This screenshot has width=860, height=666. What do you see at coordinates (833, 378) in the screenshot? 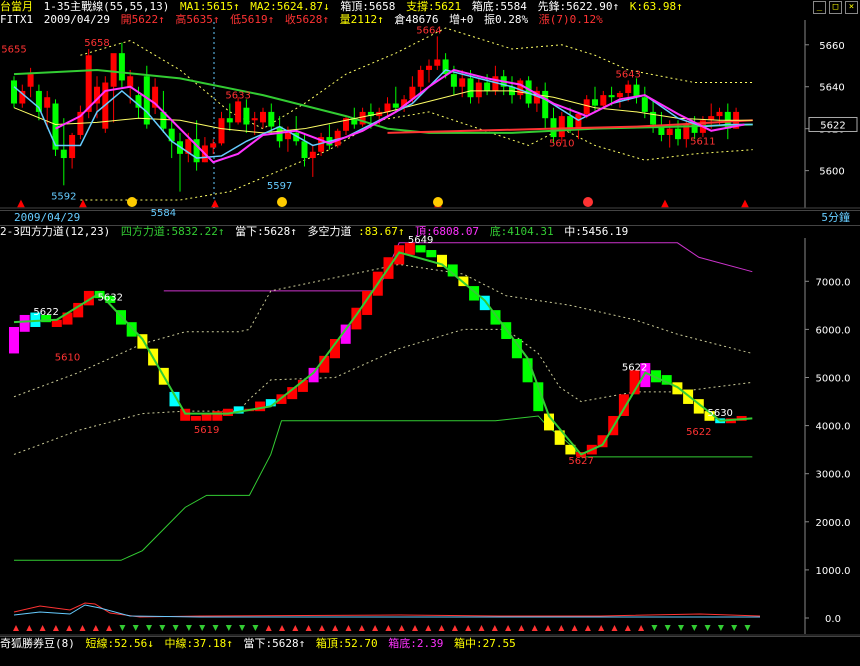
I see `panel2-tick-label: 5000.0` at bounding box center [833, 378].